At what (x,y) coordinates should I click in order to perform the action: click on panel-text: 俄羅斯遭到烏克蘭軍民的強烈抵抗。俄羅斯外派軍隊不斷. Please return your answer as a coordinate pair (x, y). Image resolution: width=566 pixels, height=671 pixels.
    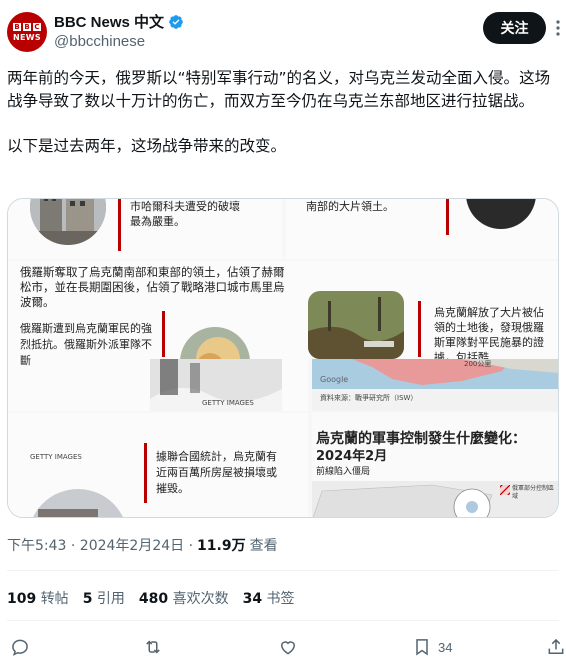
    Looking at the image, I should click on (86, 345).